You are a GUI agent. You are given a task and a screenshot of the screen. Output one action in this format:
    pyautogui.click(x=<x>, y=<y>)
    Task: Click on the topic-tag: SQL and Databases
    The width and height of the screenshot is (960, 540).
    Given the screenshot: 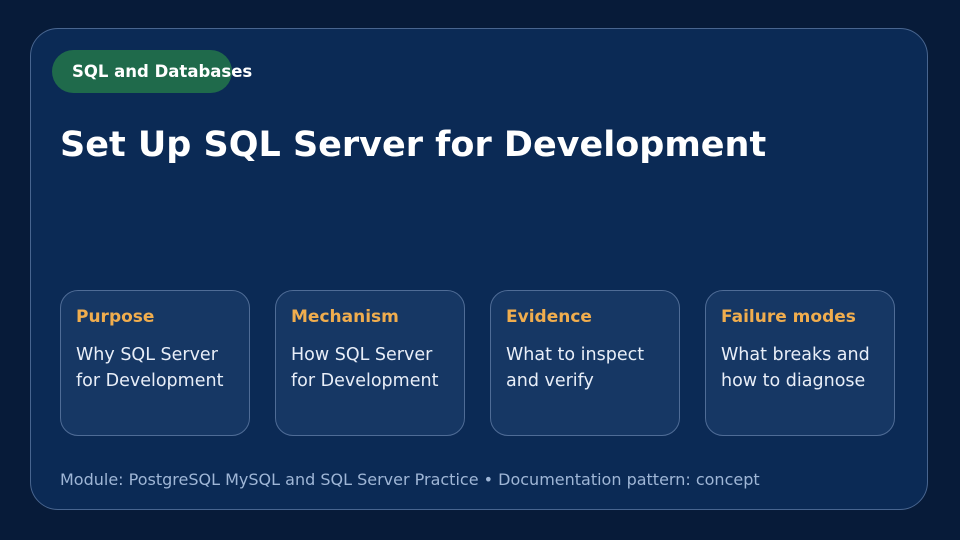 What is the action you would take?
    pyautogui.click(x=152, y=71)
    